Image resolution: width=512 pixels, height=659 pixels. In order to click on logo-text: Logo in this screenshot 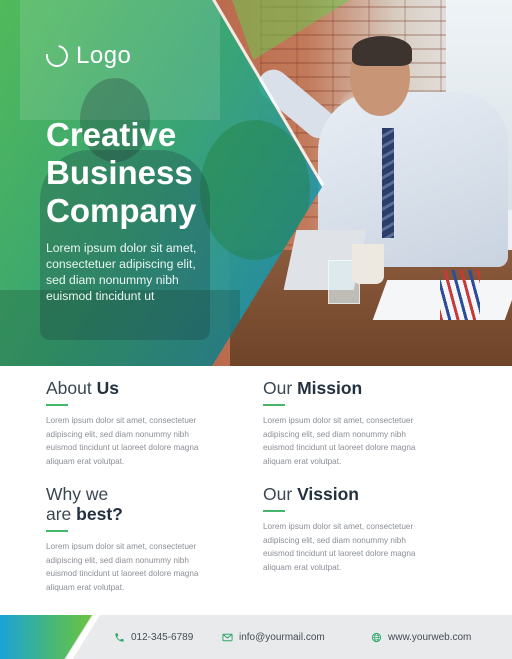, I will do `click(104, 55)`.